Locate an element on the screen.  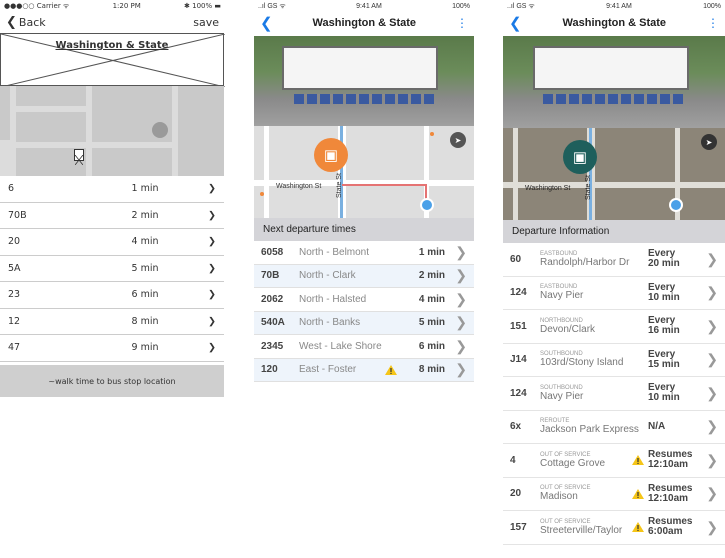
route-number: 120 is located at coordinates (269, 370).